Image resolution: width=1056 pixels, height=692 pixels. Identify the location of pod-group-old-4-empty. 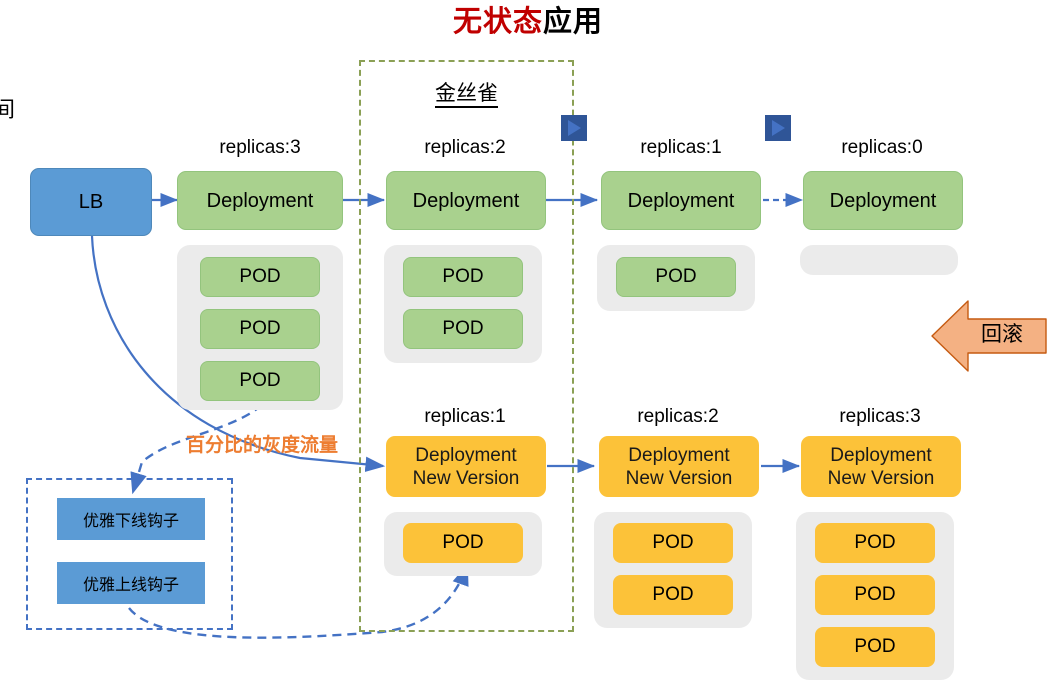
(879, 260).